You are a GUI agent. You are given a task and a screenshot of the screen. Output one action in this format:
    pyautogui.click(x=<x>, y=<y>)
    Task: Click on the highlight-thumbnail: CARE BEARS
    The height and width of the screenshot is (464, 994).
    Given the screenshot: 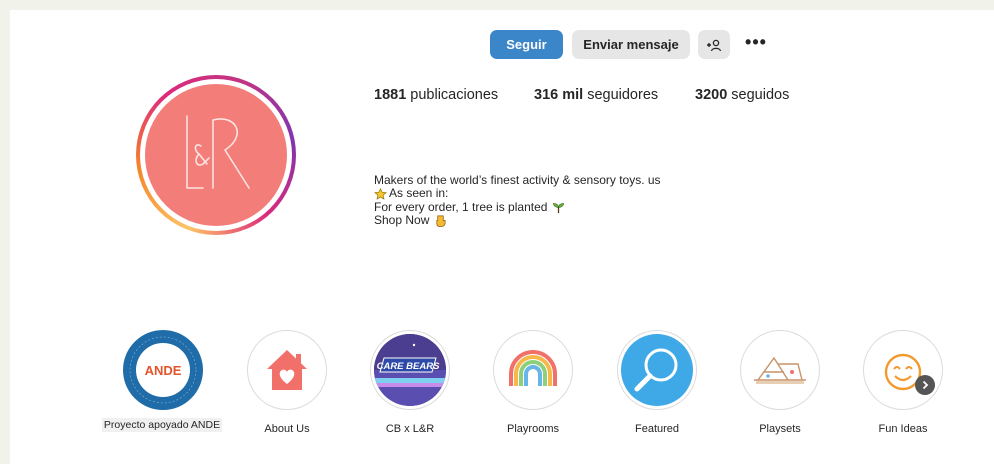 What is the action you would take?
    pyautogui.click(x=410, y=370)
    